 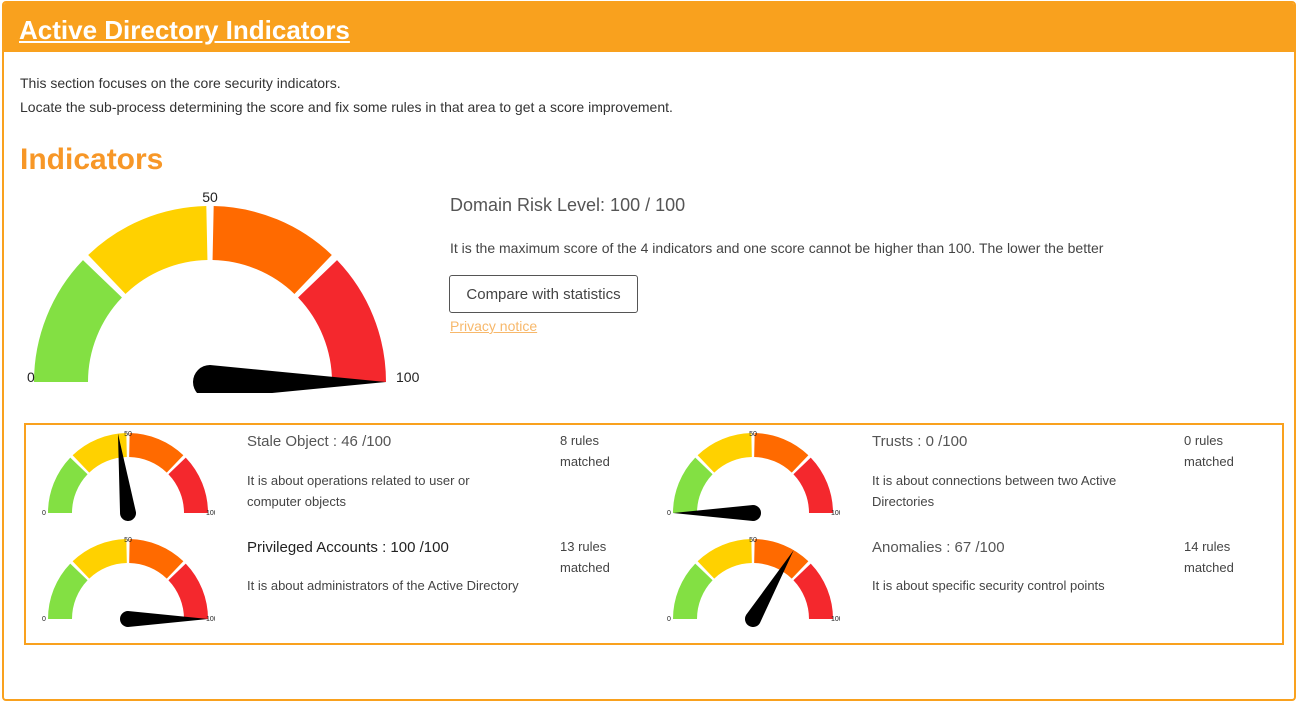 What do you see at coordinates (1209, 557) in the screenshot?
I see `anomalies-rules: 14 rules matched` at bounding box center [1209, 557].